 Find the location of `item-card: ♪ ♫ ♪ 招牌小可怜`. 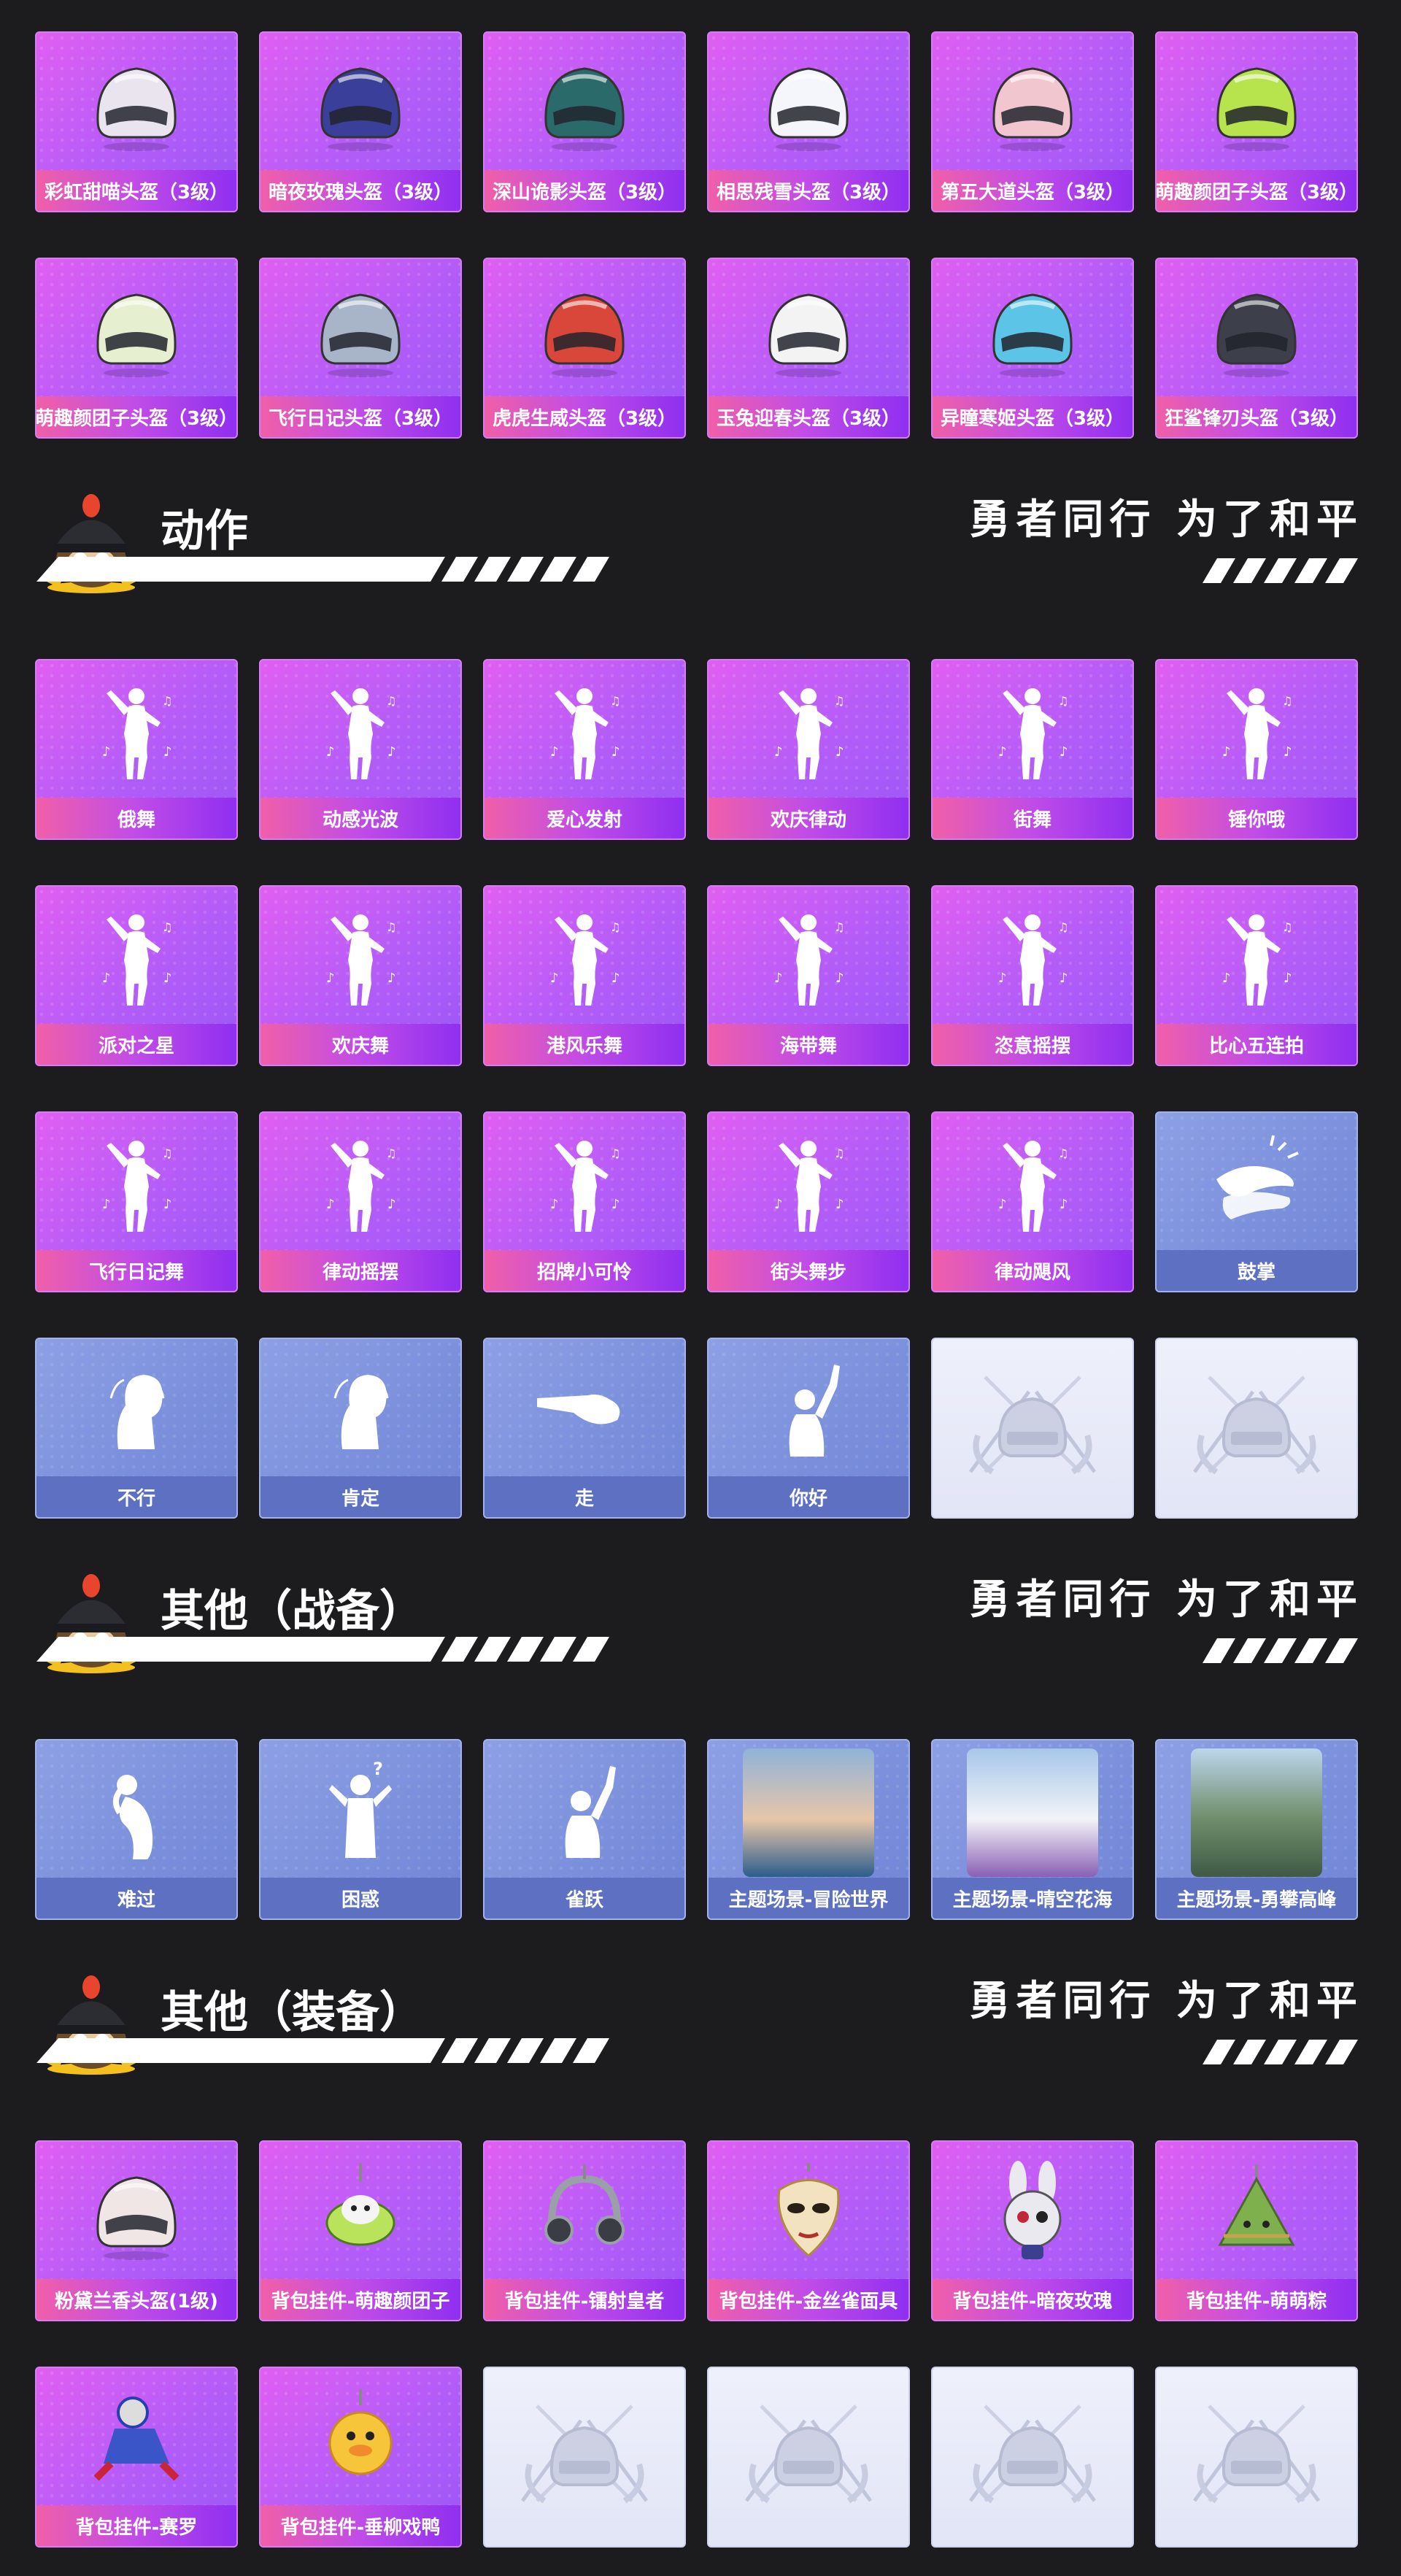

item-card: ♪ ♫ ♪ 招牌小可怜 is located at coordinates (584, 1201).